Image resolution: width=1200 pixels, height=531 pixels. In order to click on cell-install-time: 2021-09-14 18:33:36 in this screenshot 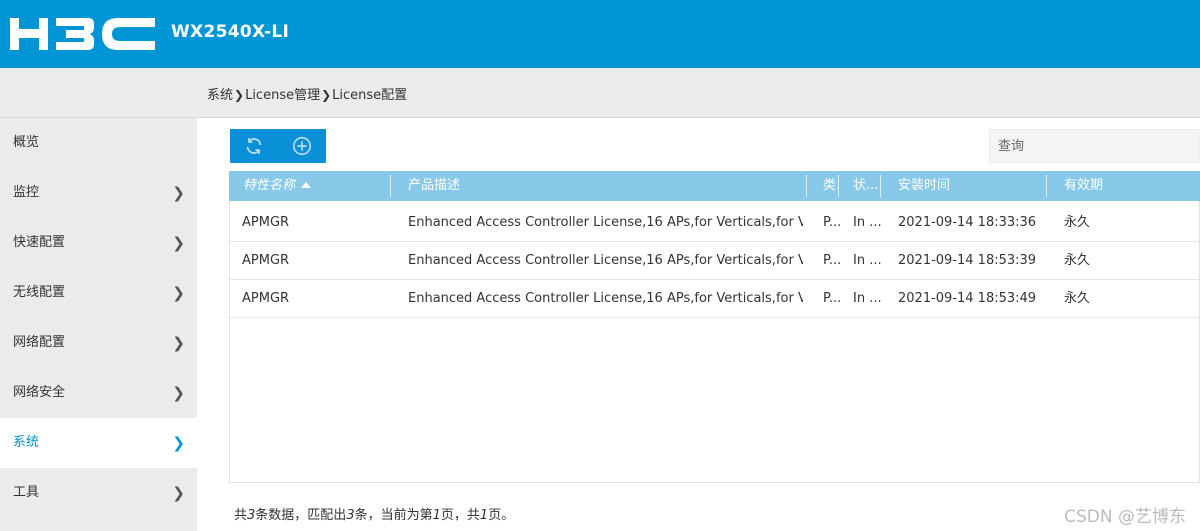, I will do `click(967, 222)`.